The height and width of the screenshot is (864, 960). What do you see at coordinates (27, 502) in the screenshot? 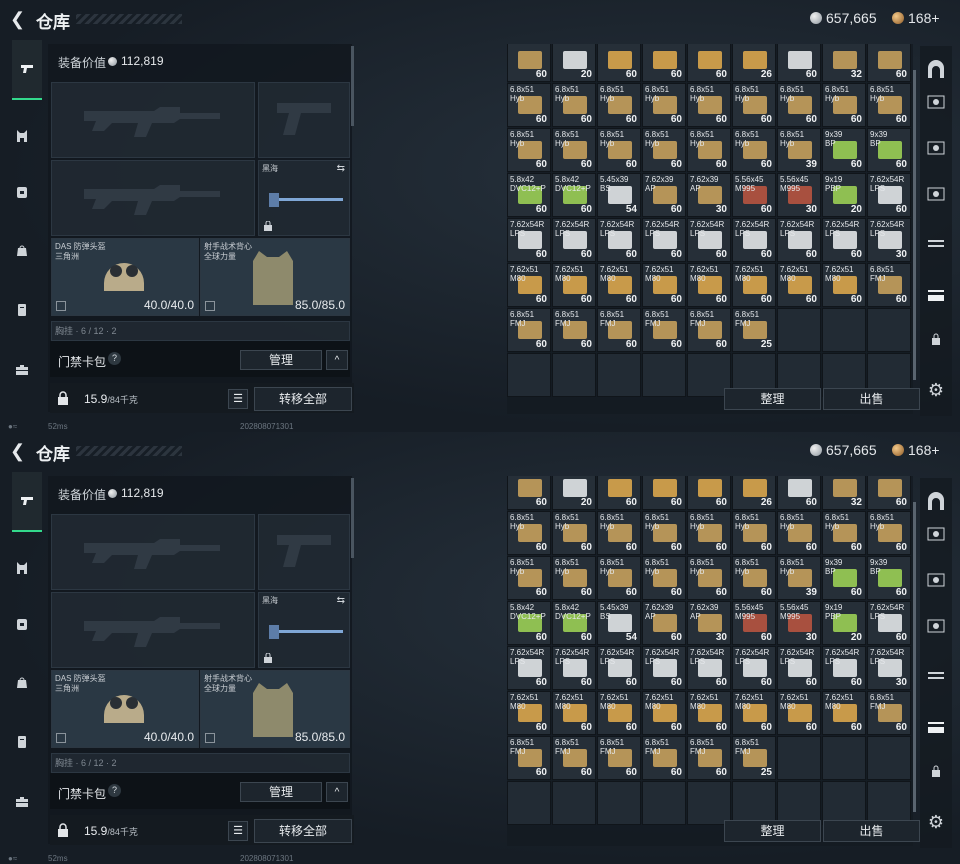
I see `nav-item-weapons` at bounding box center [27, 502].